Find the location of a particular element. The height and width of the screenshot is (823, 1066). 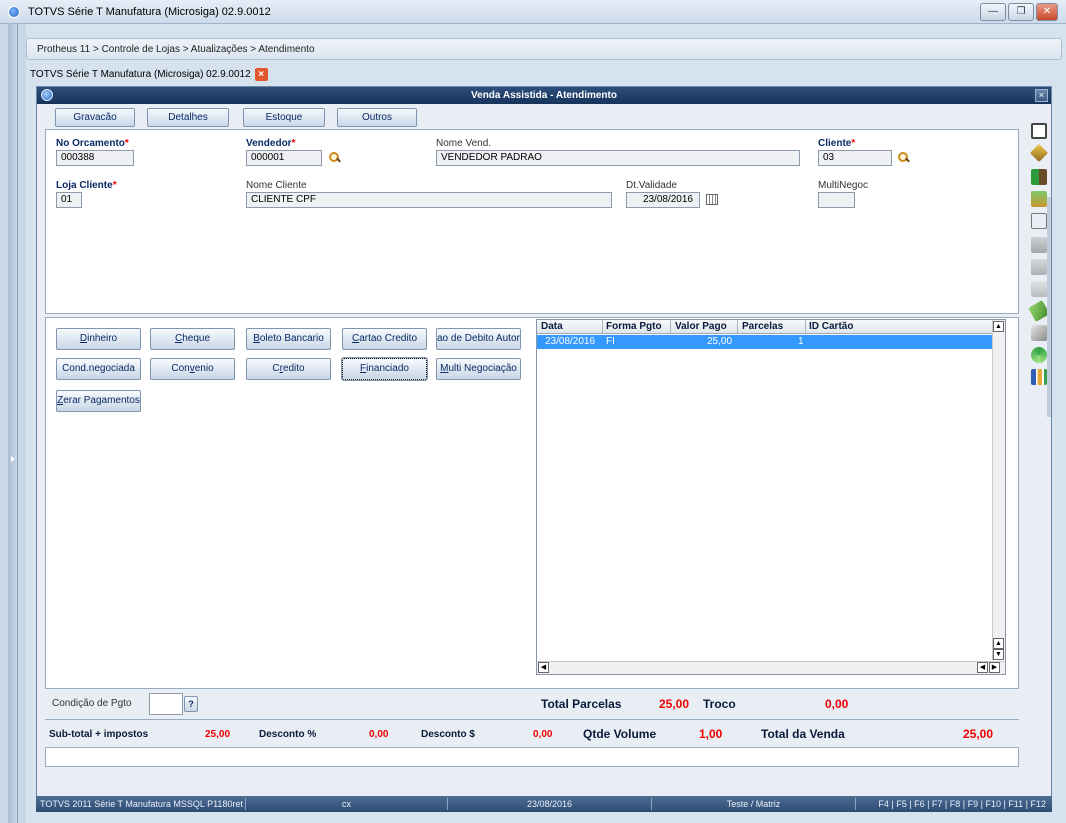

cell-parcelas: 1 is located at coordinates (801, 341).